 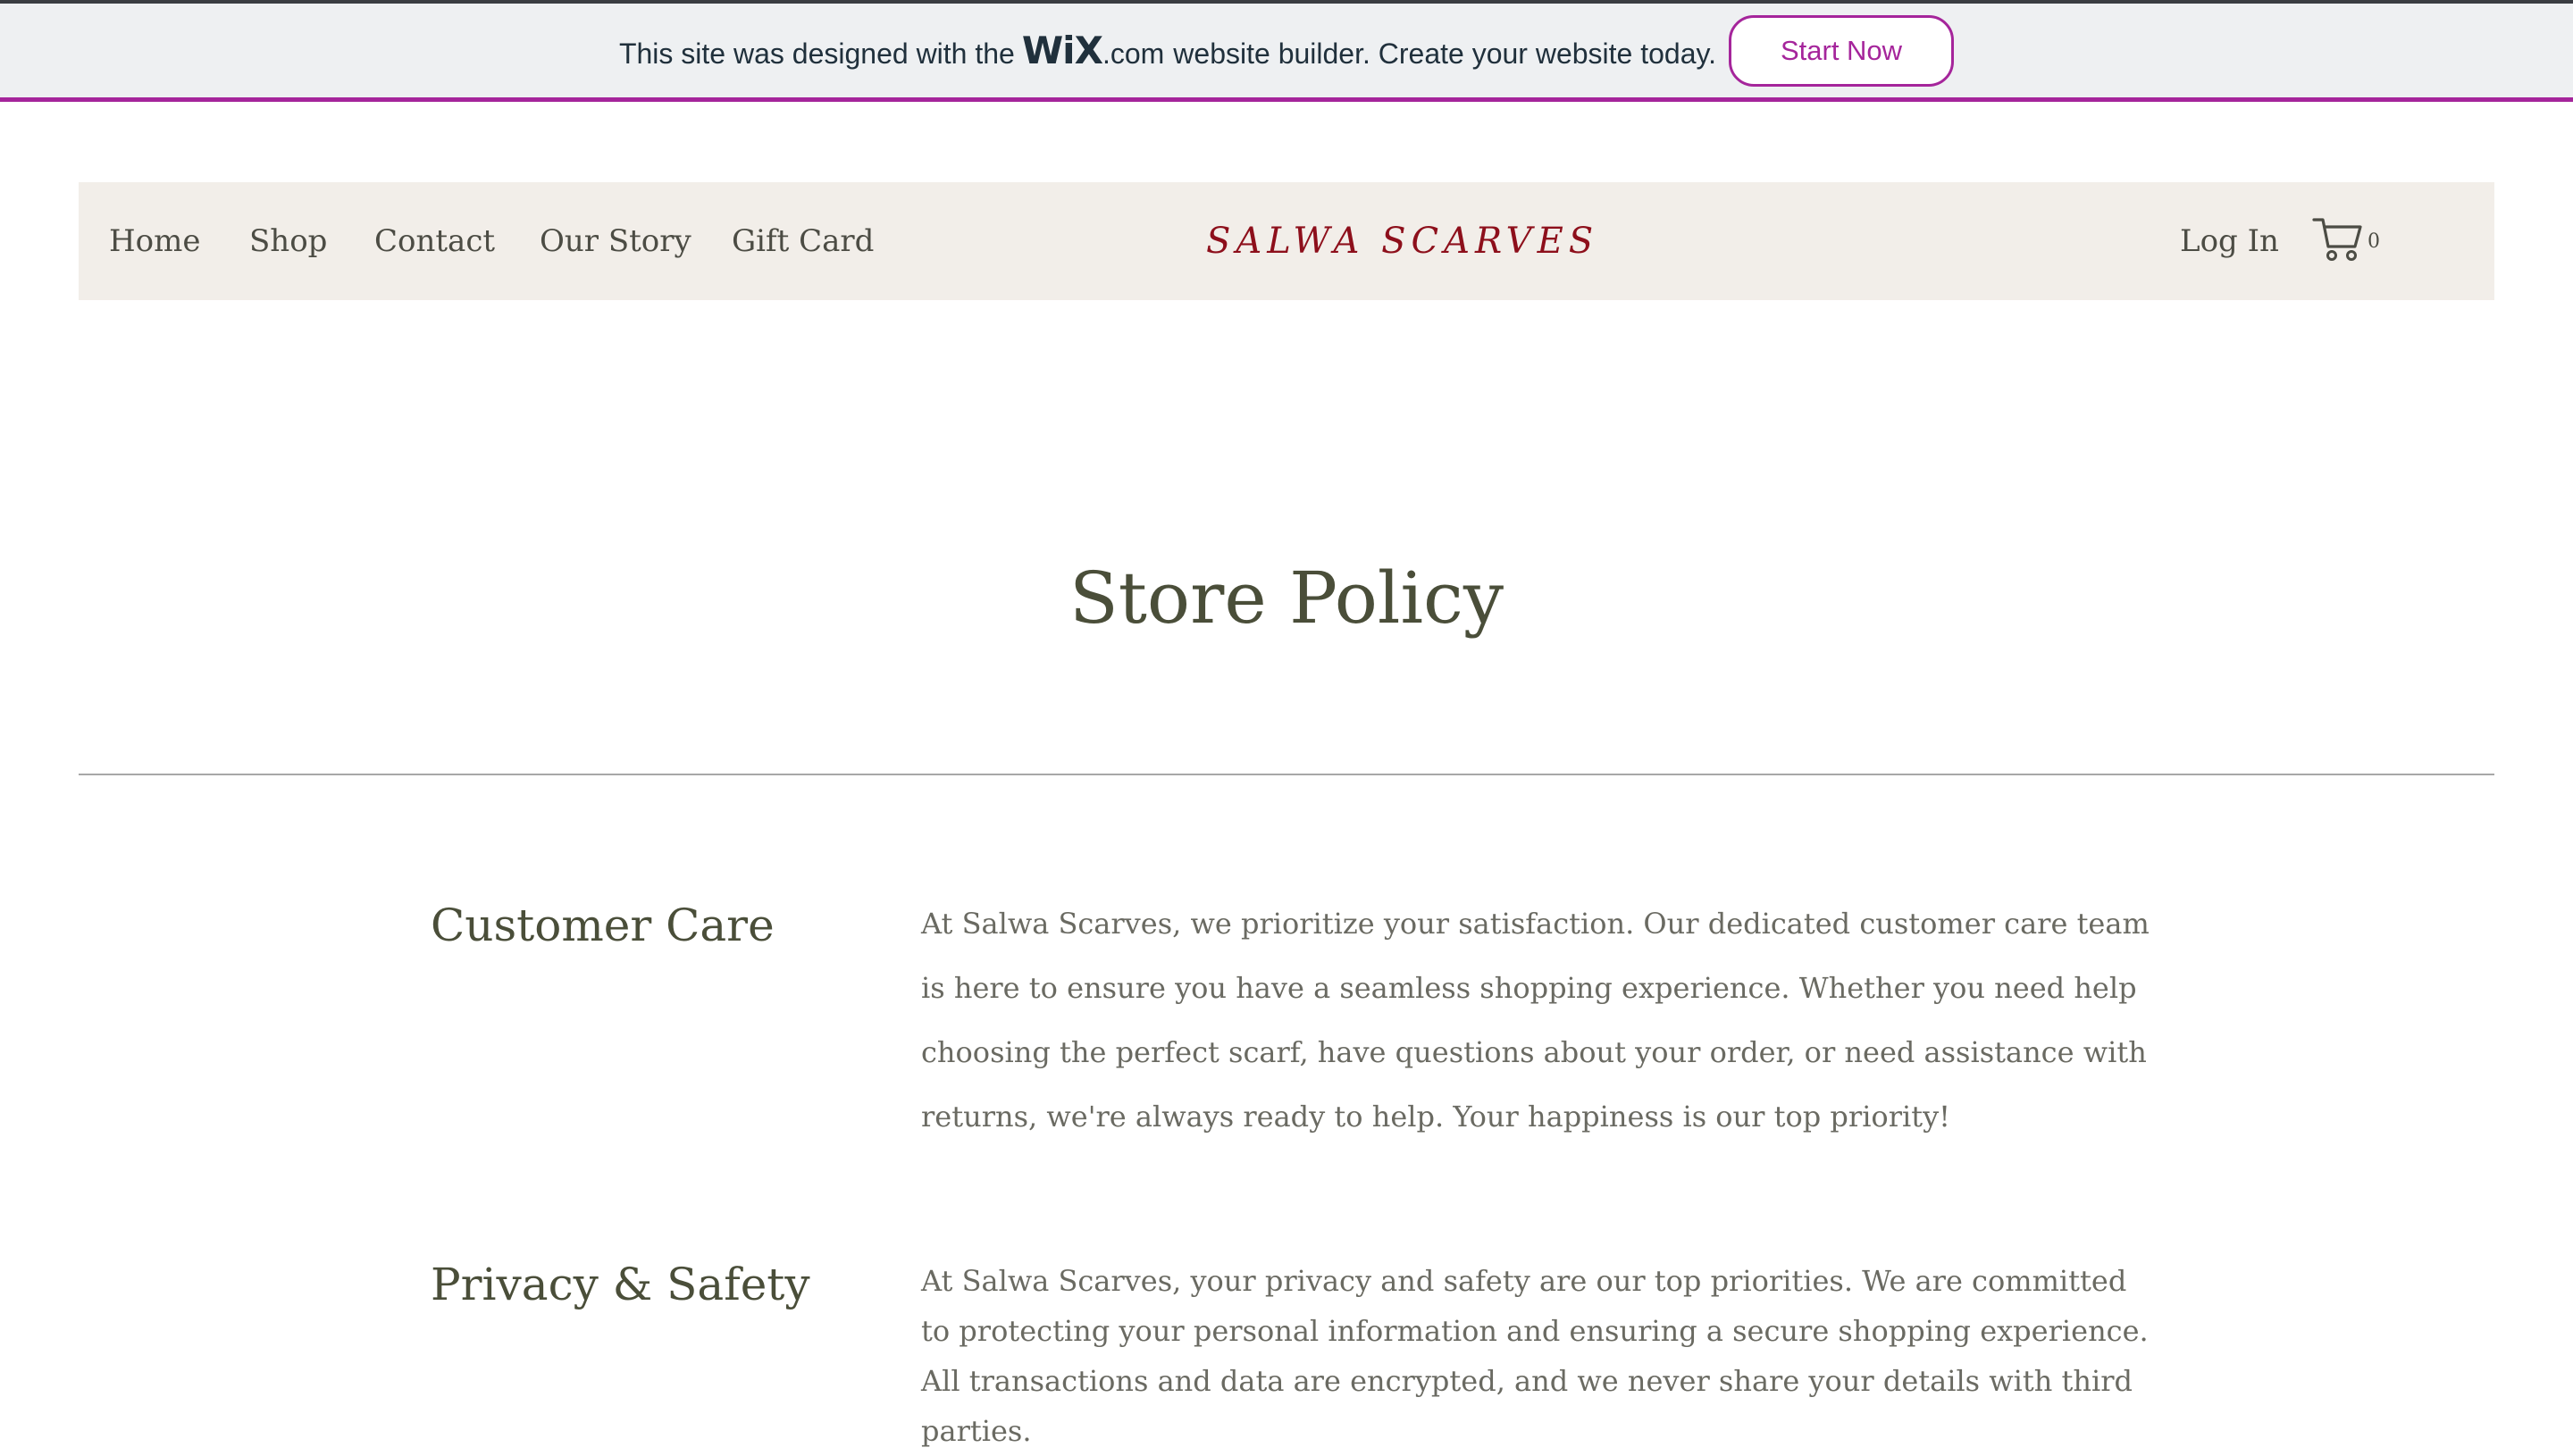 I want to click on divider, so click(x=1286, y=774).